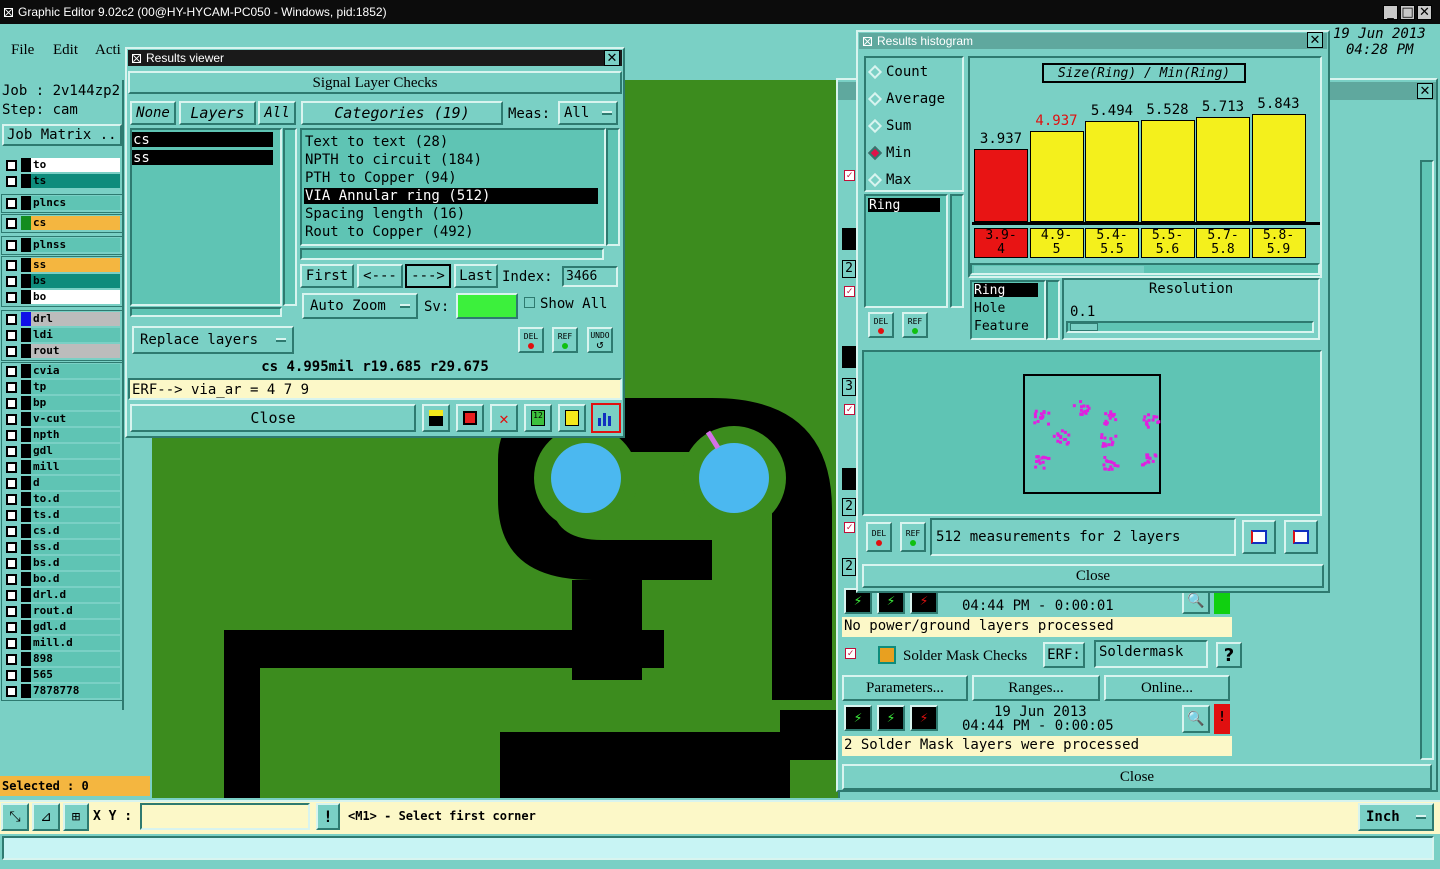 Image resolution: width=1440 pixels, height=869 pixels. What do you see at coordinates (62, 335) in the screenshot?
I see `layer-row: ldi` at bounding box center [62, 335].